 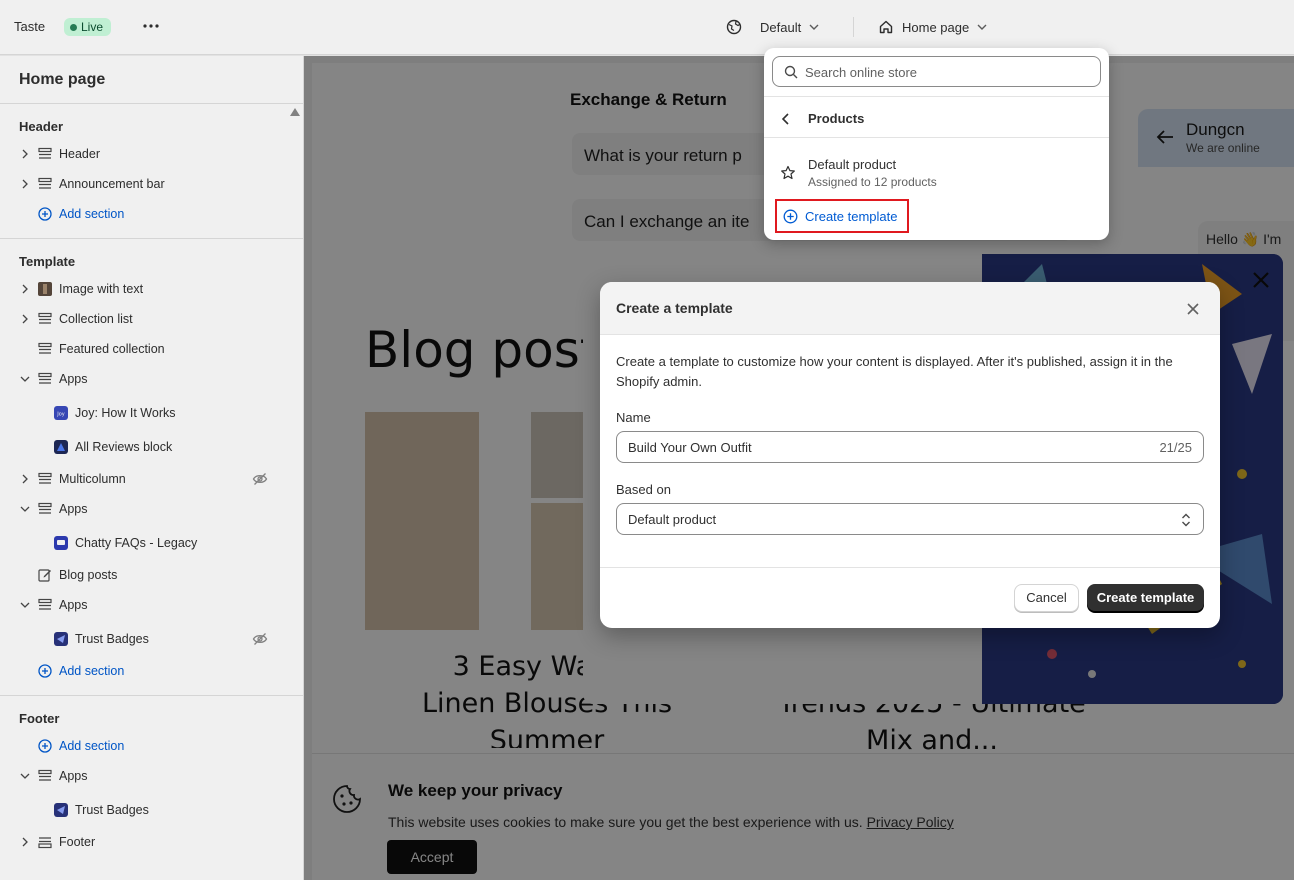 I want to click on based-on-value: Default product, so click(x=672, y=519).